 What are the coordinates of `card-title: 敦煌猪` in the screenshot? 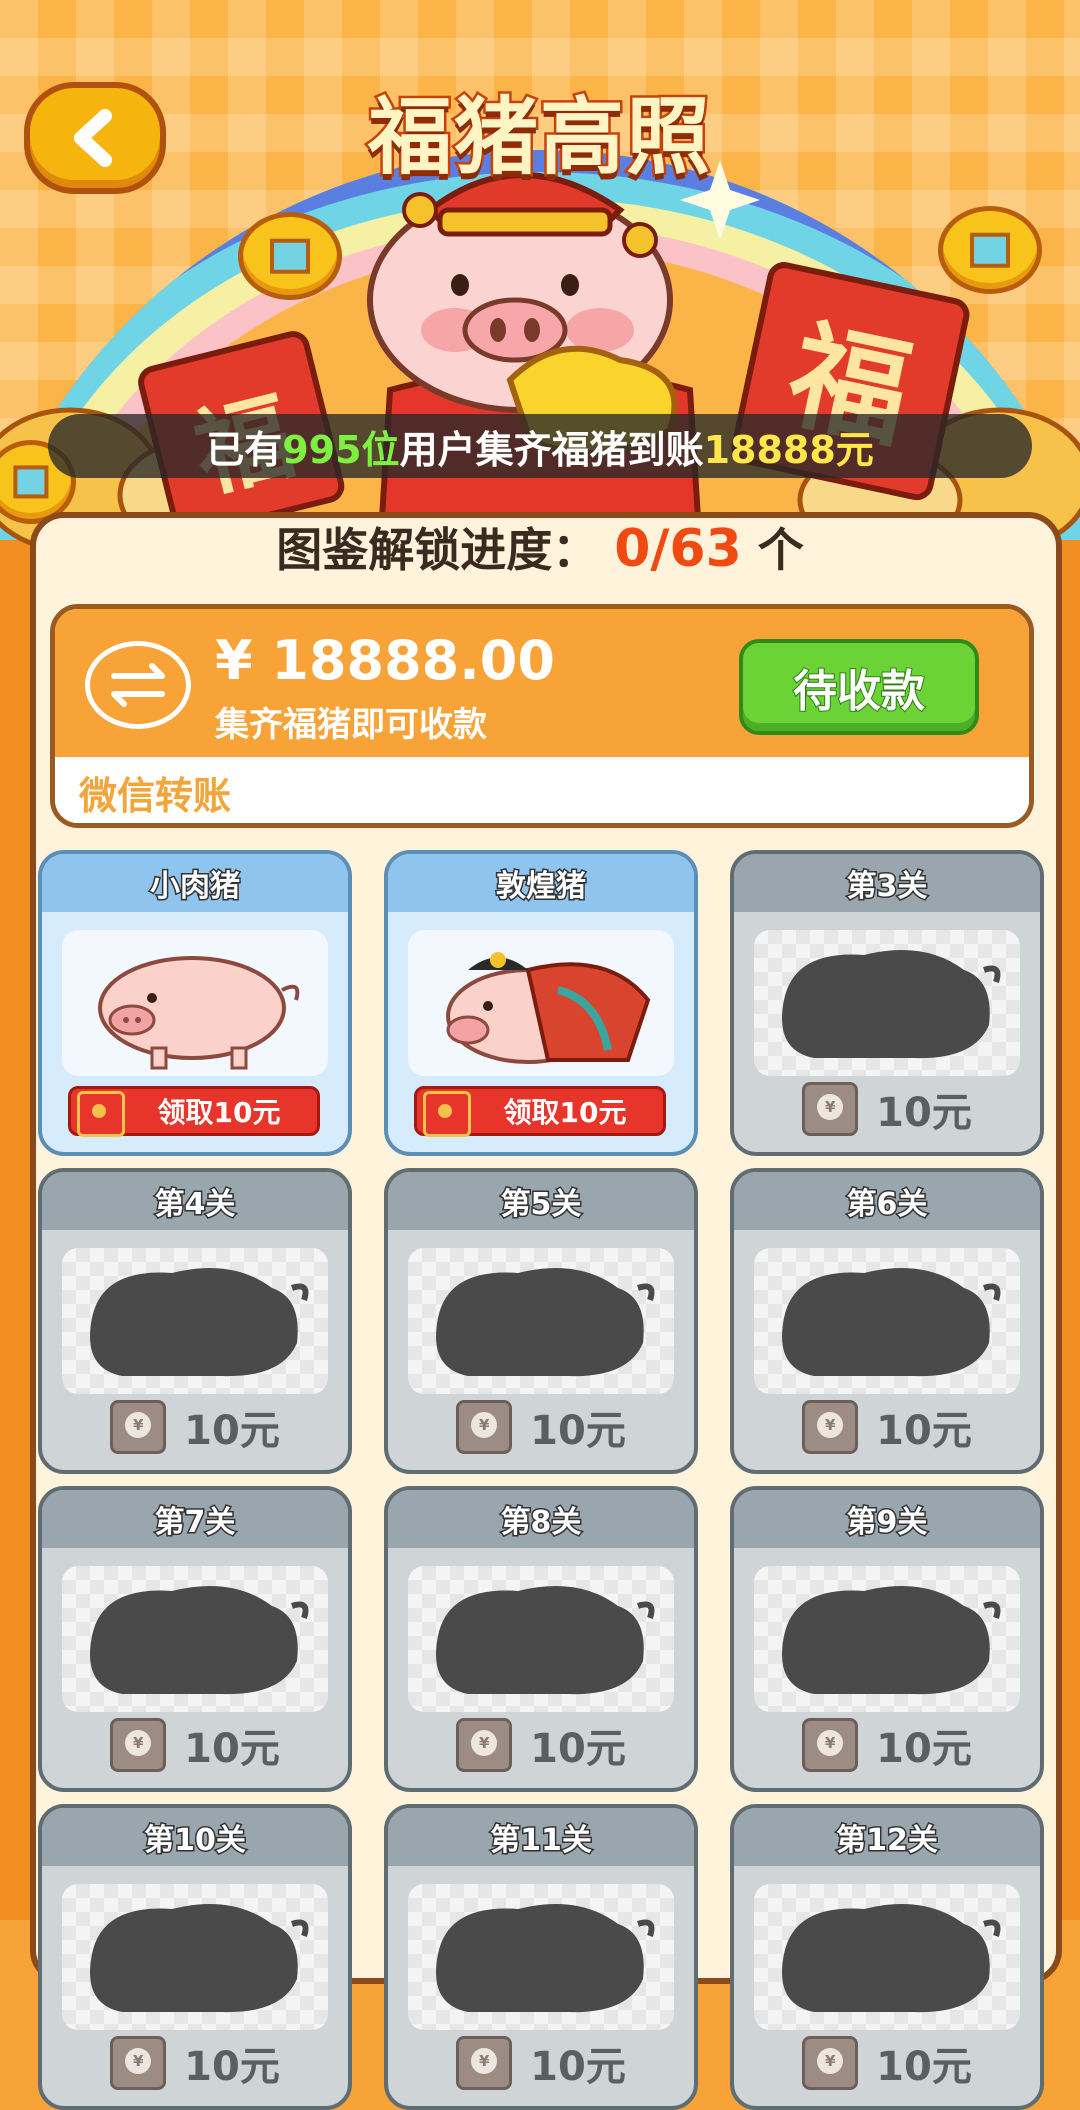 It's located at (541, 883).